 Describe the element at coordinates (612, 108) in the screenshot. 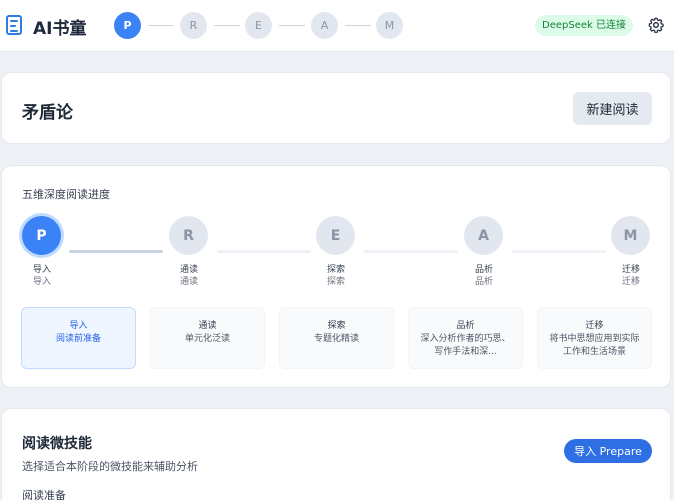

I see `new-reading-button: 新建阅读` at that location.